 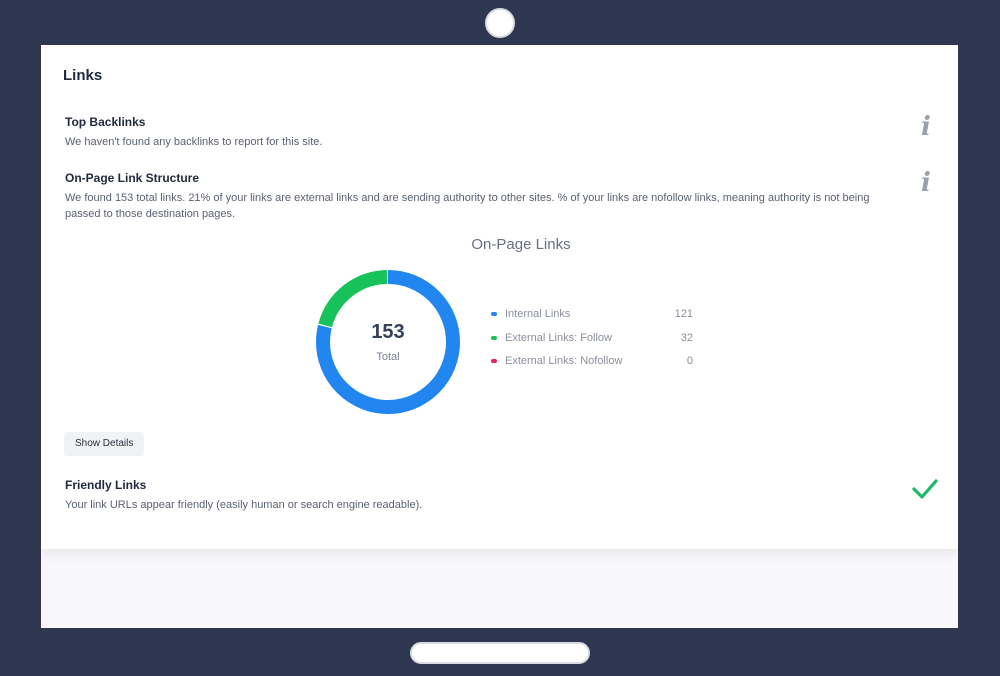 What do you see at coordinates (596, 315) in the screenshot?
I see `legend-item-internal: Internal Links 121` at bounding box center [596, 315].